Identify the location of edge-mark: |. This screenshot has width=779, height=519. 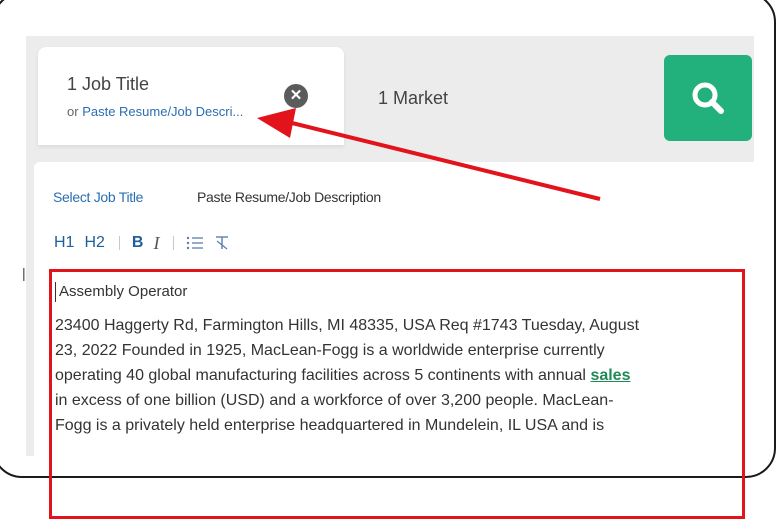
(24, 273).